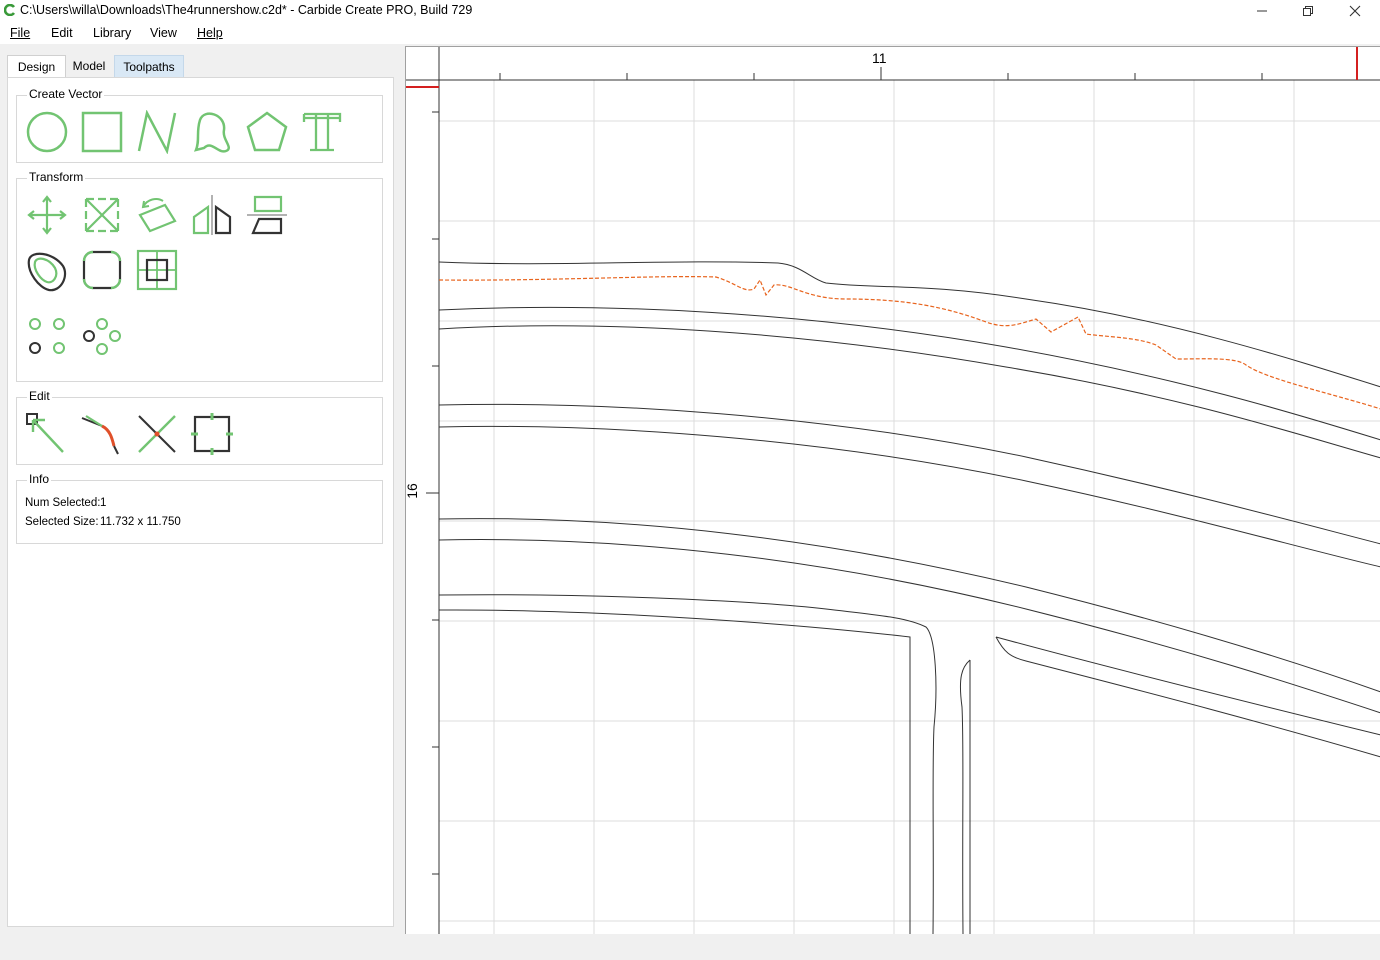  I want to click on menu-bar: File Edit Library View Help, so click(690, 33).